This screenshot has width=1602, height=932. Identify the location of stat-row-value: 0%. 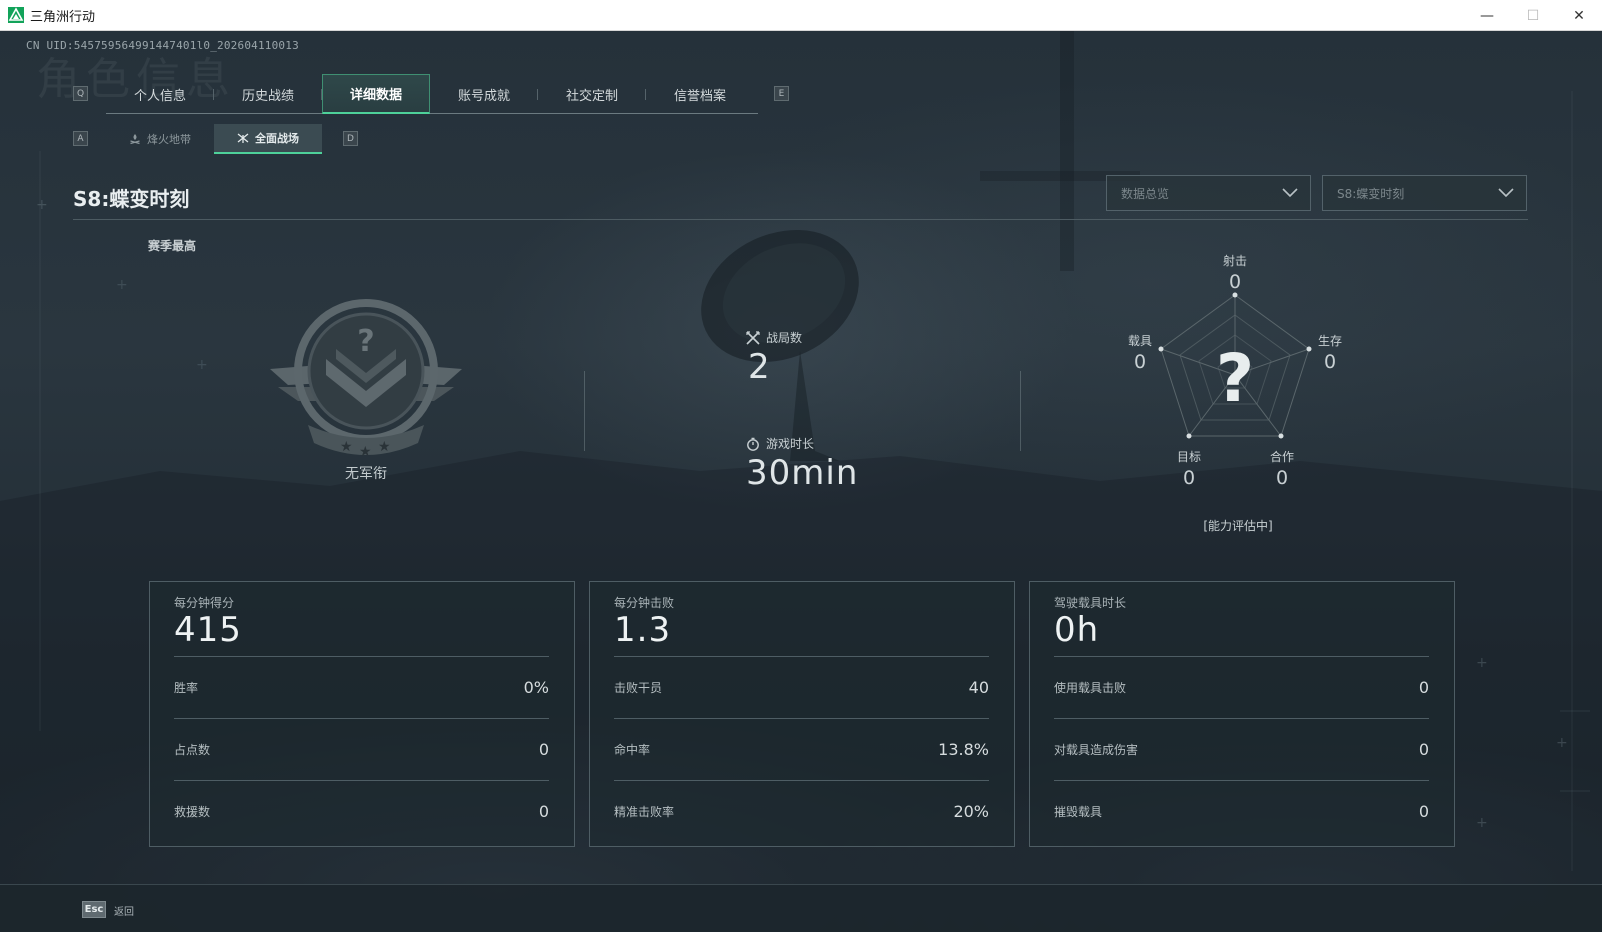
(536, 687).